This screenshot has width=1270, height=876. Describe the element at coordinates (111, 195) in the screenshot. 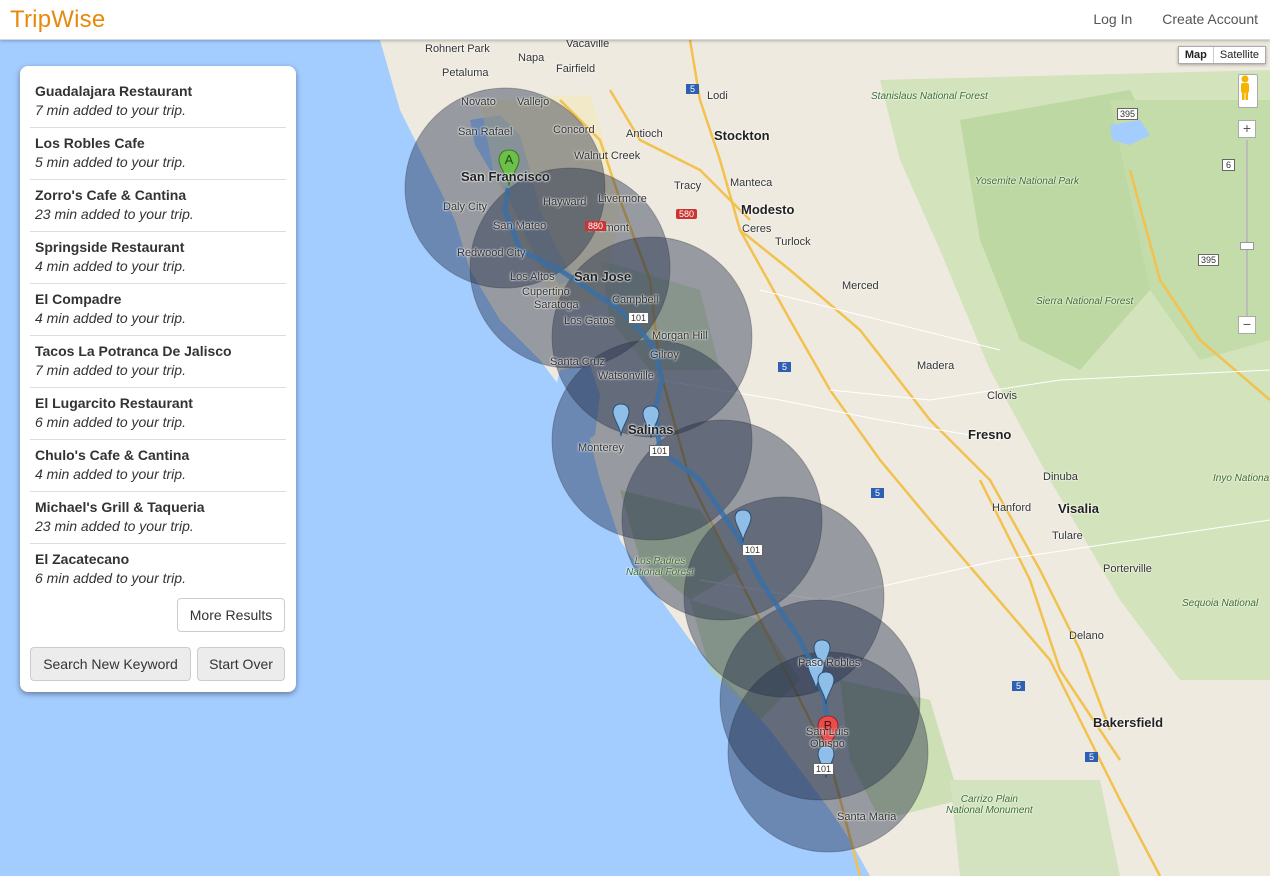

I see `result-name: Zorro's Cafe & Cantina` at that location.